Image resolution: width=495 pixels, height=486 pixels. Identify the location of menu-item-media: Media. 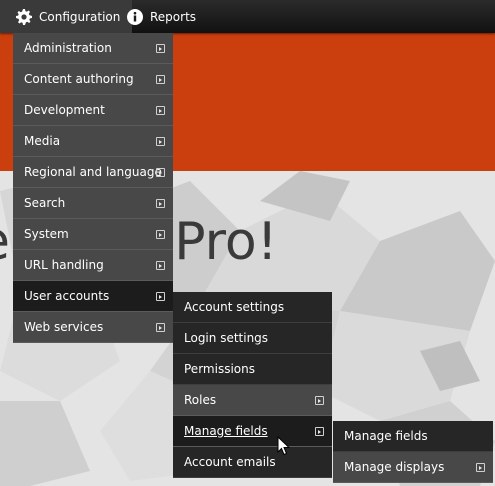
(93, 141).